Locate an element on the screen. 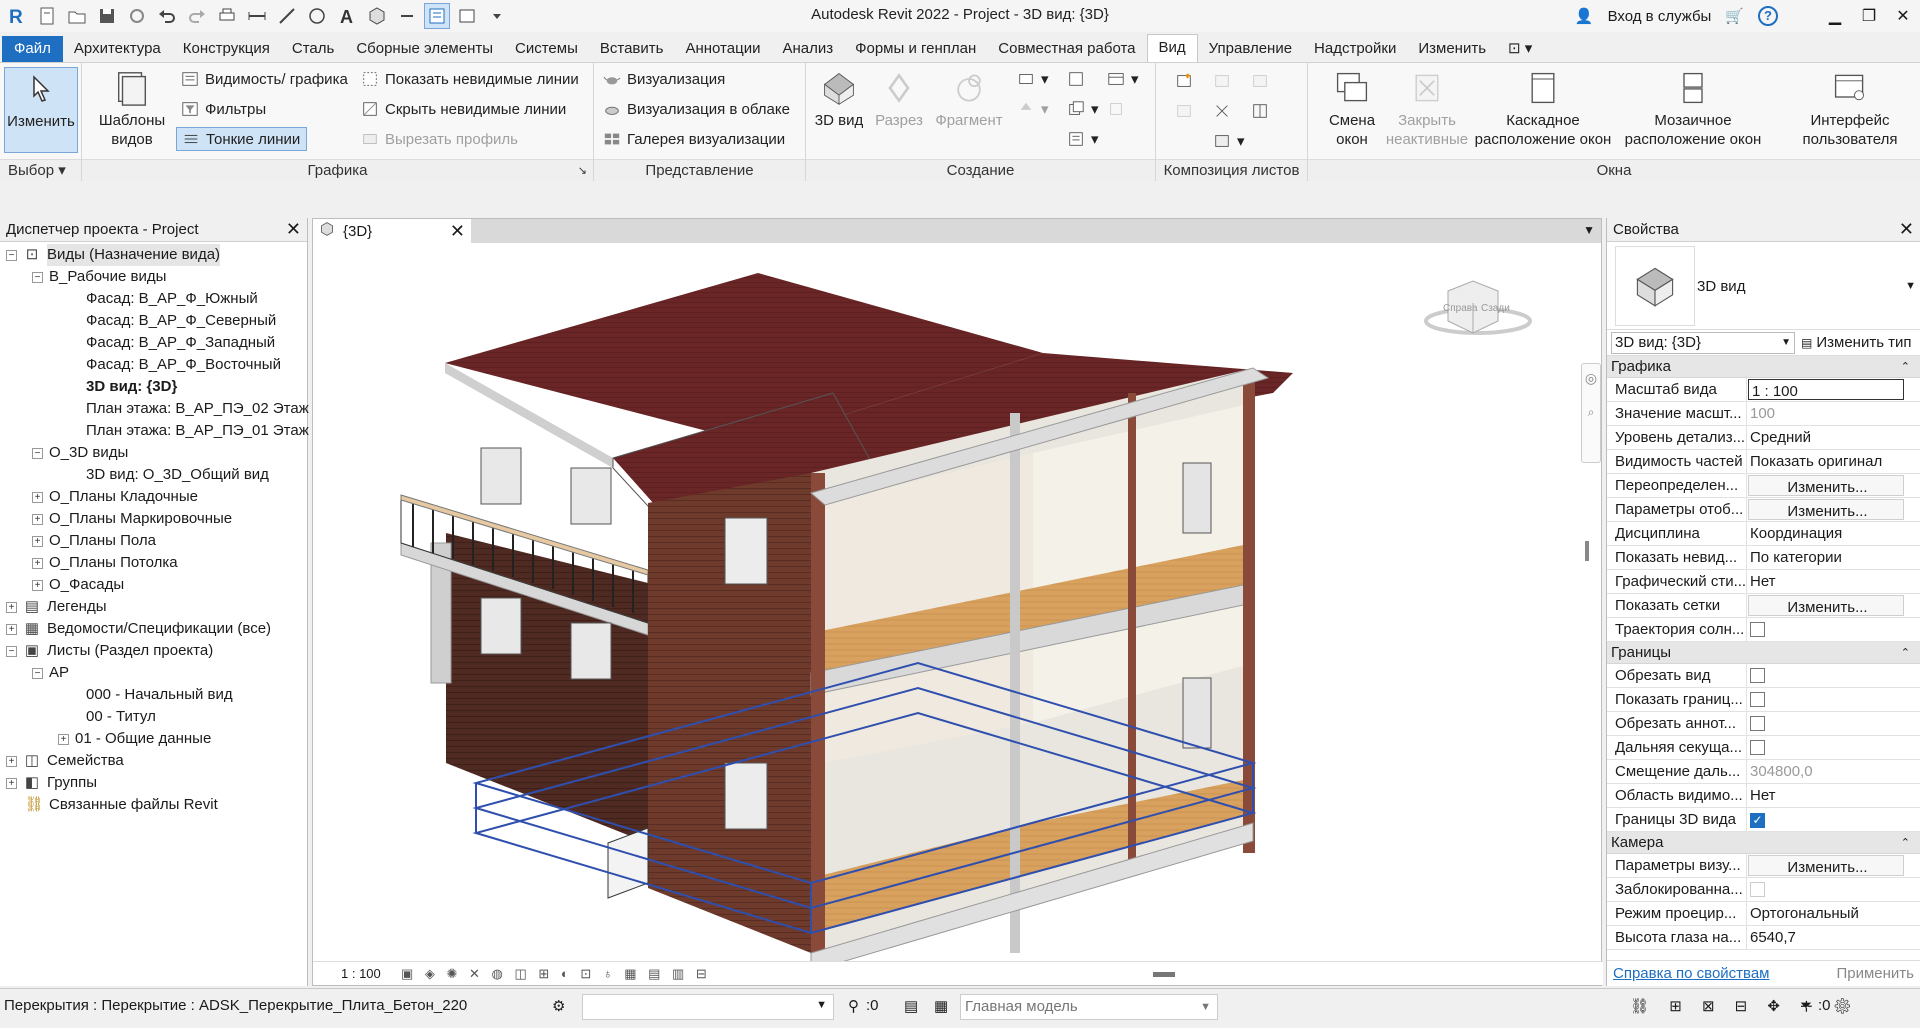 The width and height of the screenshot is (1920, 1028). tab-6: Вставить is located at coordinates (632, 49).